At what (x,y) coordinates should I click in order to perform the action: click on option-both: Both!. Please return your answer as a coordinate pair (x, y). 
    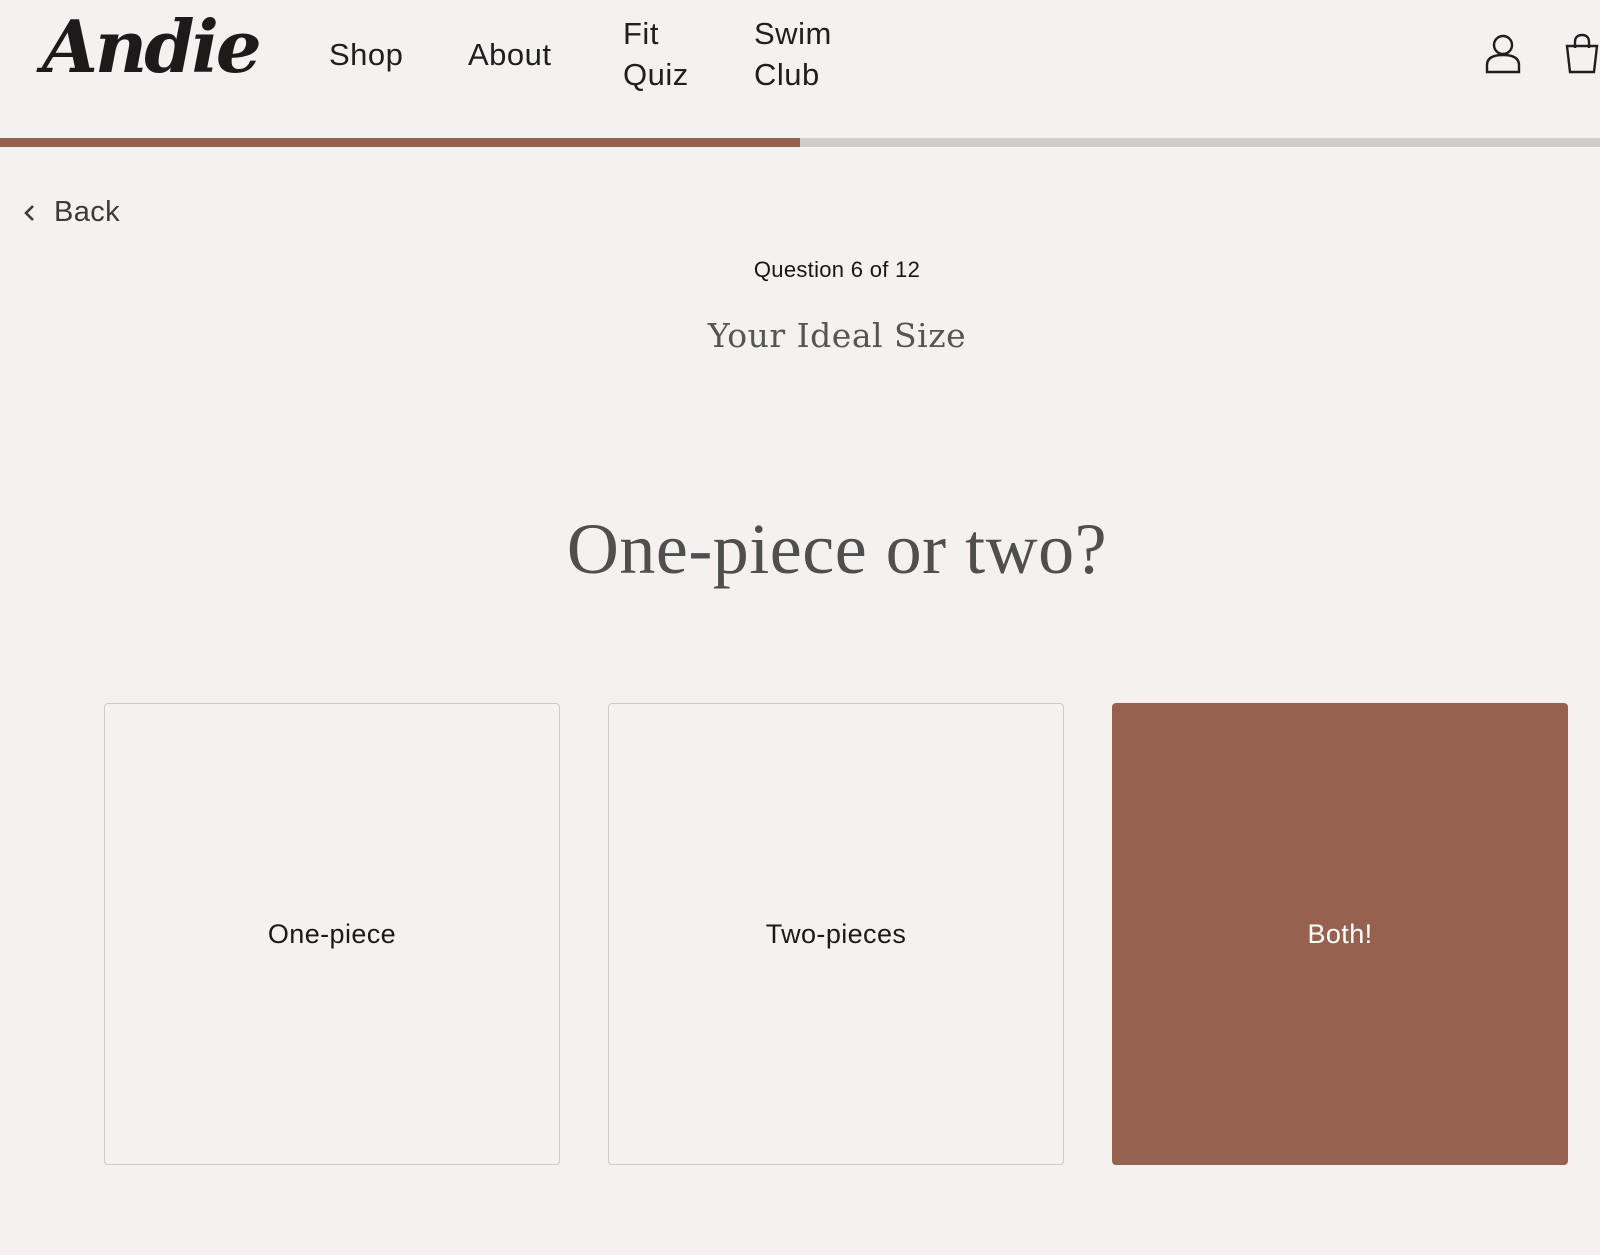
    Looking at the image, I should click on (1340, 934).